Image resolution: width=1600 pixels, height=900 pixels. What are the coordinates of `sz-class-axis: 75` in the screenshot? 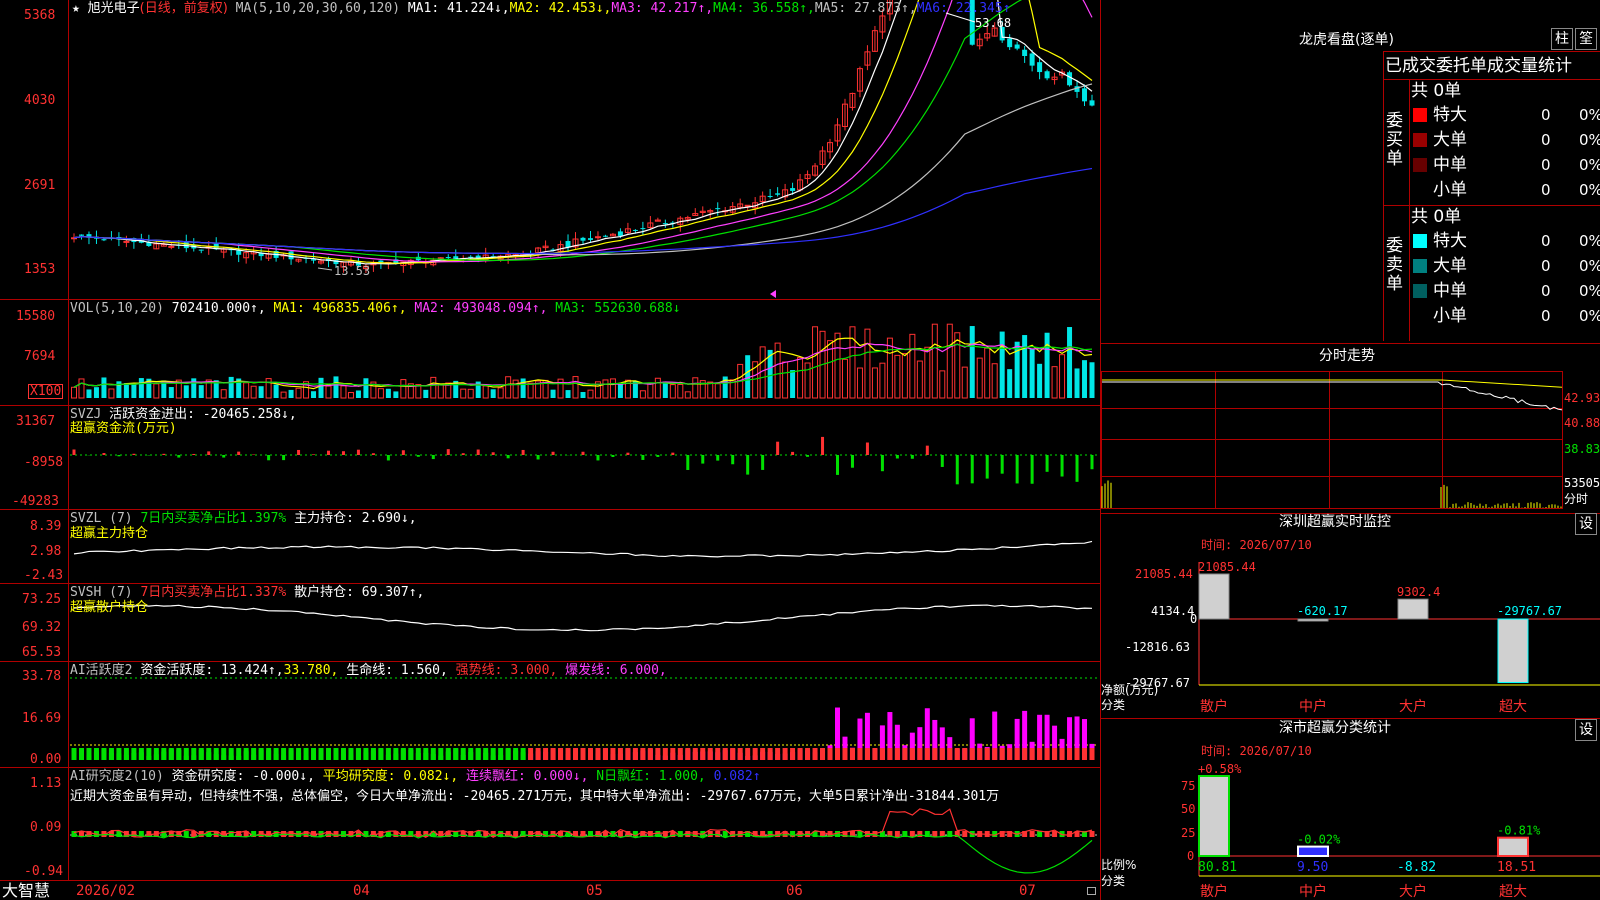 It's located at (1188, 786).